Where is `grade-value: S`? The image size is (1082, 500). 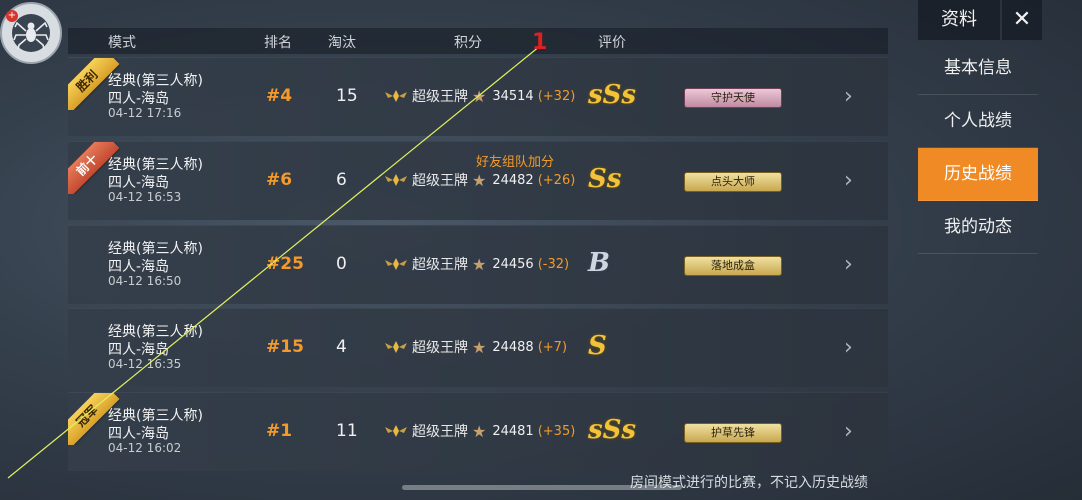
grade-value: S is located at coordinates (597, 346).